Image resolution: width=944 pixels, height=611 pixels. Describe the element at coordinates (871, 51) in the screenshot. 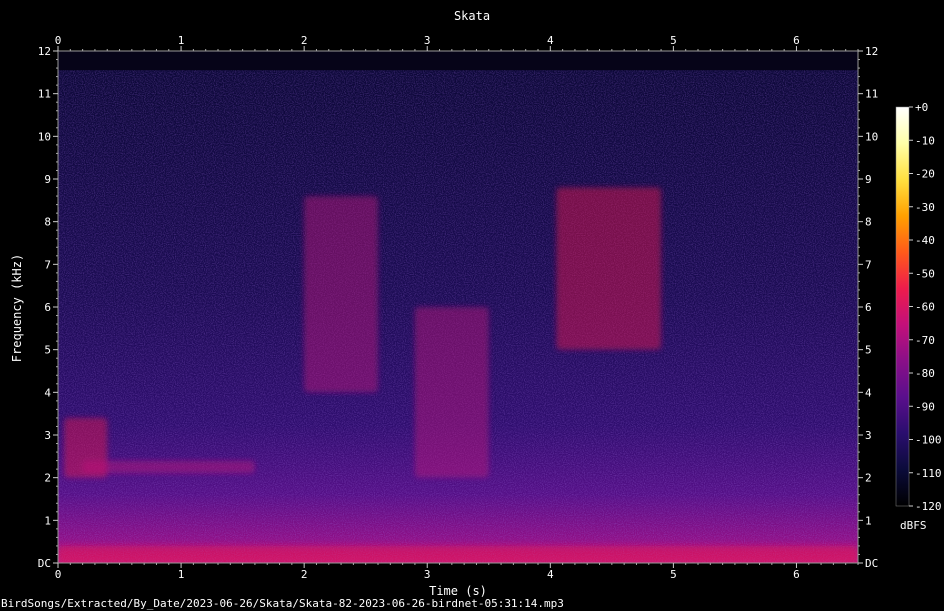

I see `y-tick-label-right: 12` at that location.